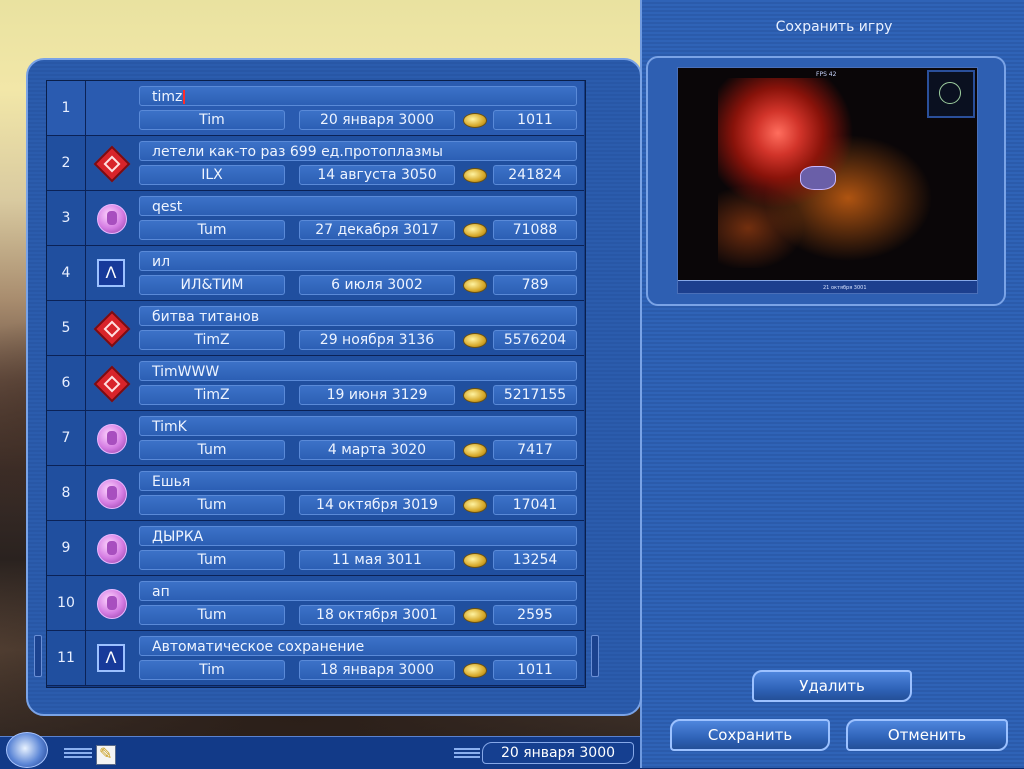  What do you see at coordinates (377, 450) in the screenshot?
I see `save-date: 4 марта 3020` at bounding box center [377, 450].